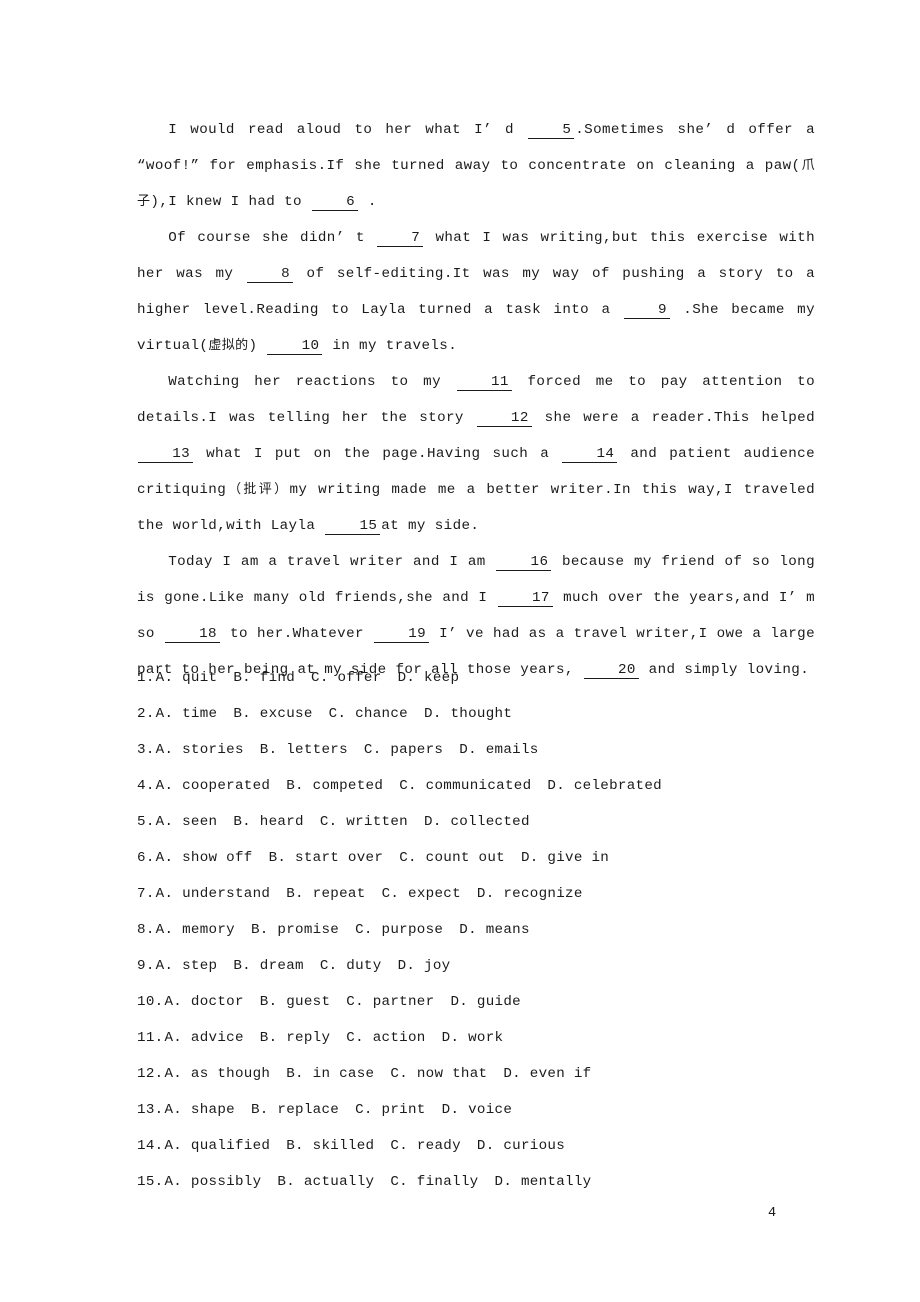 The image size is (920, 1302). What do you see at coordinates (213, 786) in the screenshot?
I see `option-choice: A. cooperated` at bounding box center [213, 786].